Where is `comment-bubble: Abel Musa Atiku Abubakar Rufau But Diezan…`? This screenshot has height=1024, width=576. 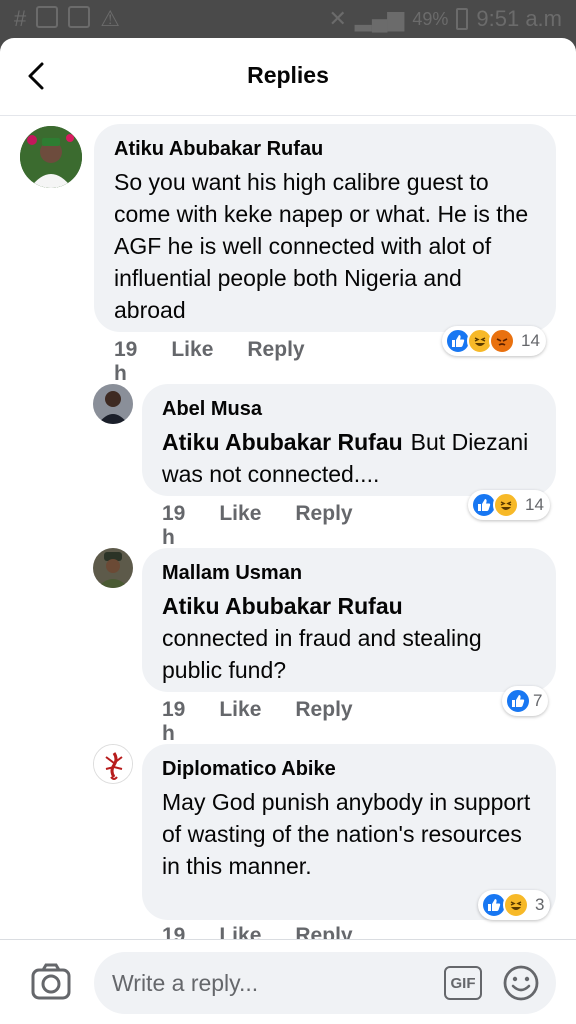
comment-bubble: Abel Musa Atiku Abubakar Rufau But Diezan… is located at coordinates (349, 440).